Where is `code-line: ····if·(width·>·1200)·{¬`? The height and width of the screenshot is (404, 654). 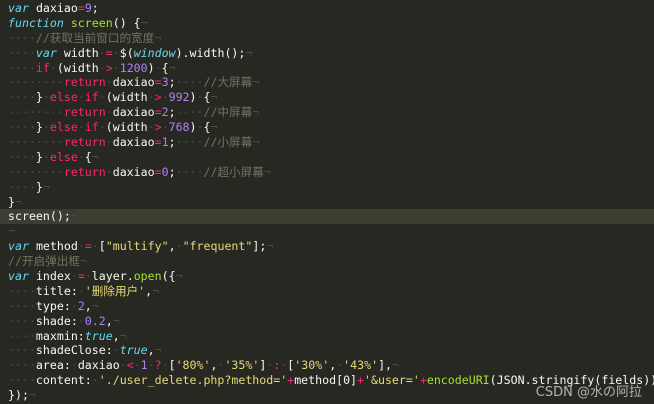
code-line: ····if·(width·>·1200)·{¬ is located at coordinates (327, 68).